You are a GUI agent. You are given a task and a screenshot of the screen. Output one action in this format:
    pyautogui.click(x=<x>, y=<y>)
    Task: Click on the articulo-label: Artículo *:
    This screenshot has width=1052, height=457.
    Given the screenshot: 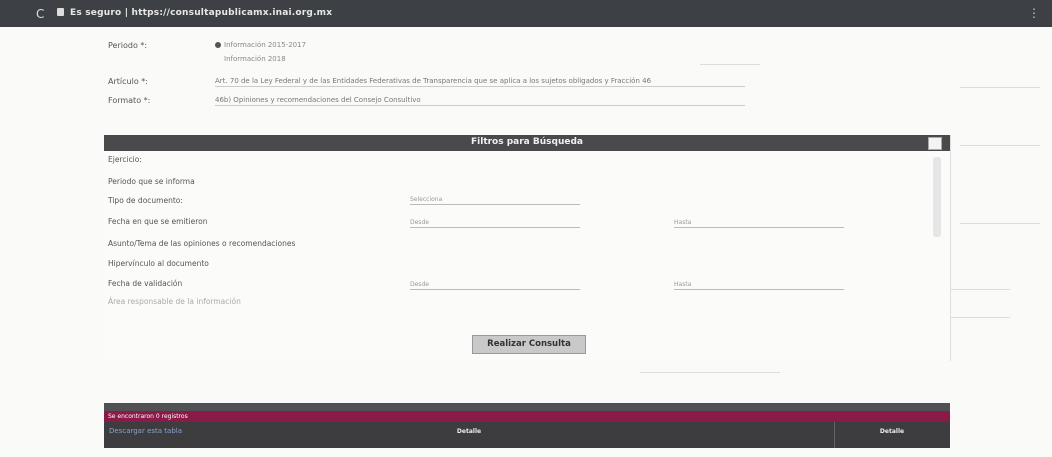 What is the action you would take?
    pyautogui.click(x=128, y=81)
    